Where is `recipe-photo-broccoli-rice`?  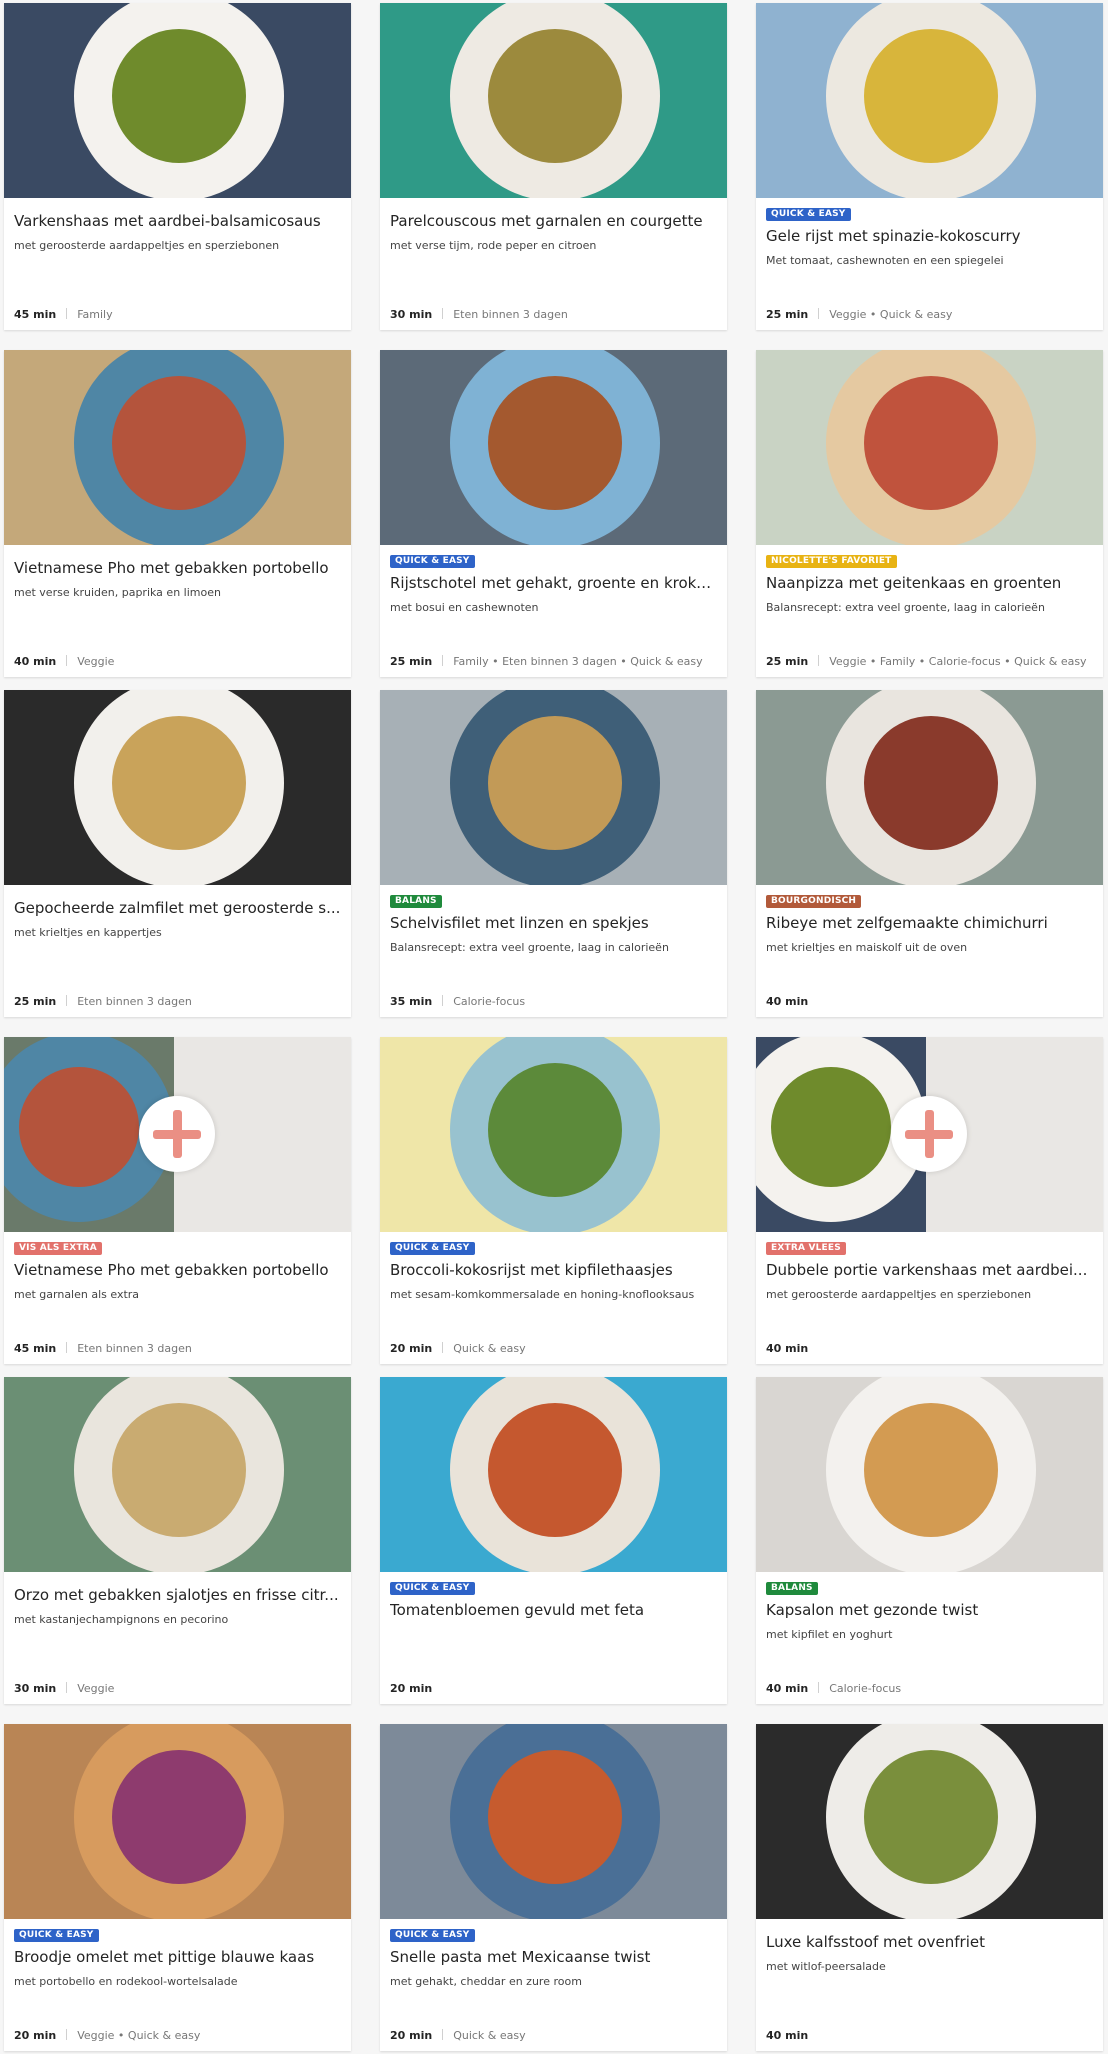
recipe-photo-broccoli-rice is located at coordinates (553, 1134).